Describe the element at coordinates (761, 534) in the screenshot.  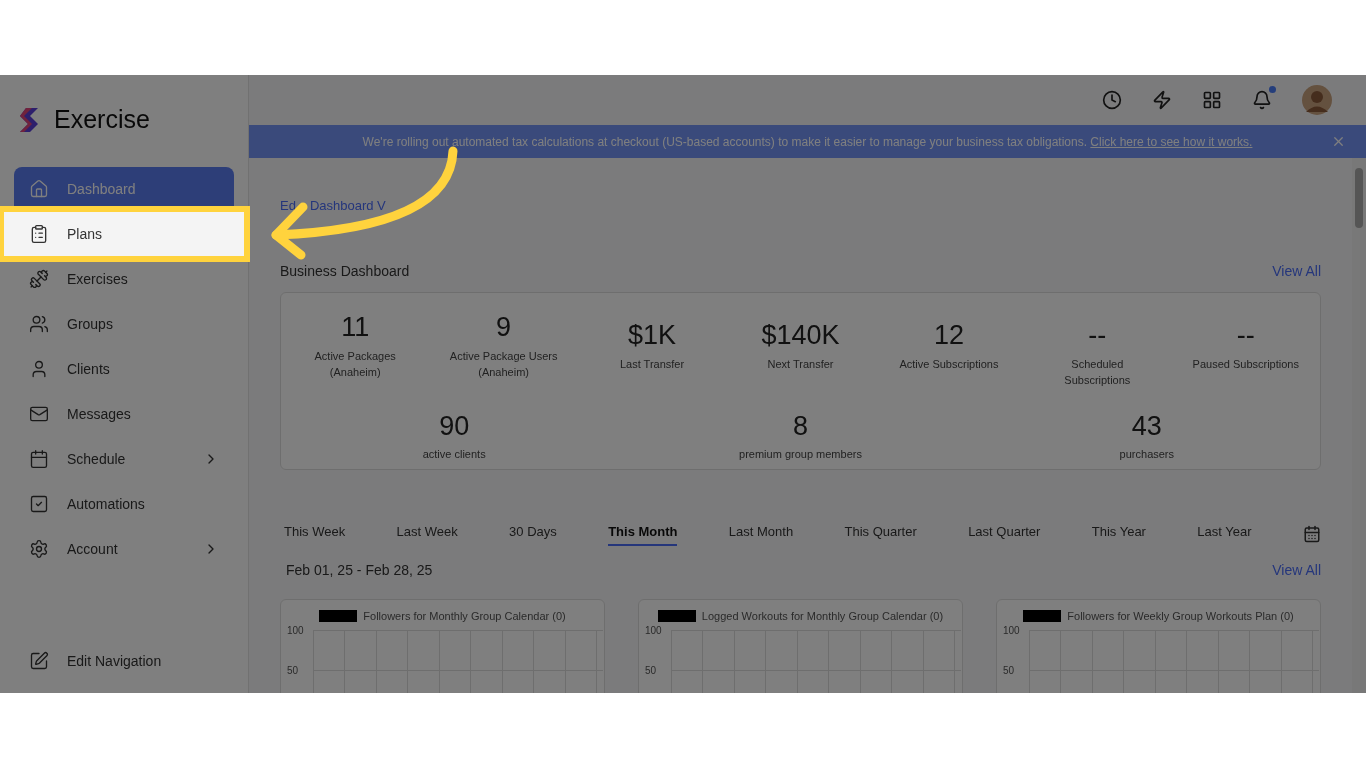
I see `period-tab: Last Month` at that location.